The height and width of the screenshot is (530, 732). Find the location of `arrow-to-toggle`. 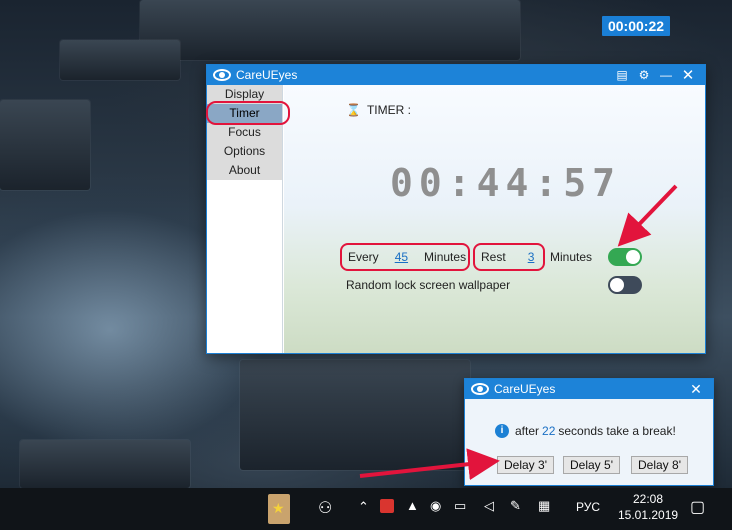

arrow-to-toggle is located at coordinates (647, 215).